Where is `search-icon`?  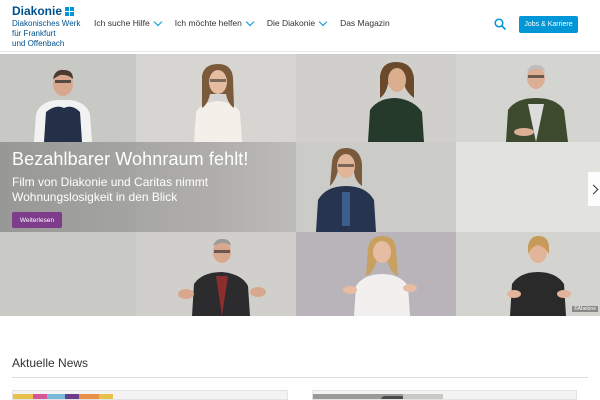
search-icon is located at coordinates (500, 24).